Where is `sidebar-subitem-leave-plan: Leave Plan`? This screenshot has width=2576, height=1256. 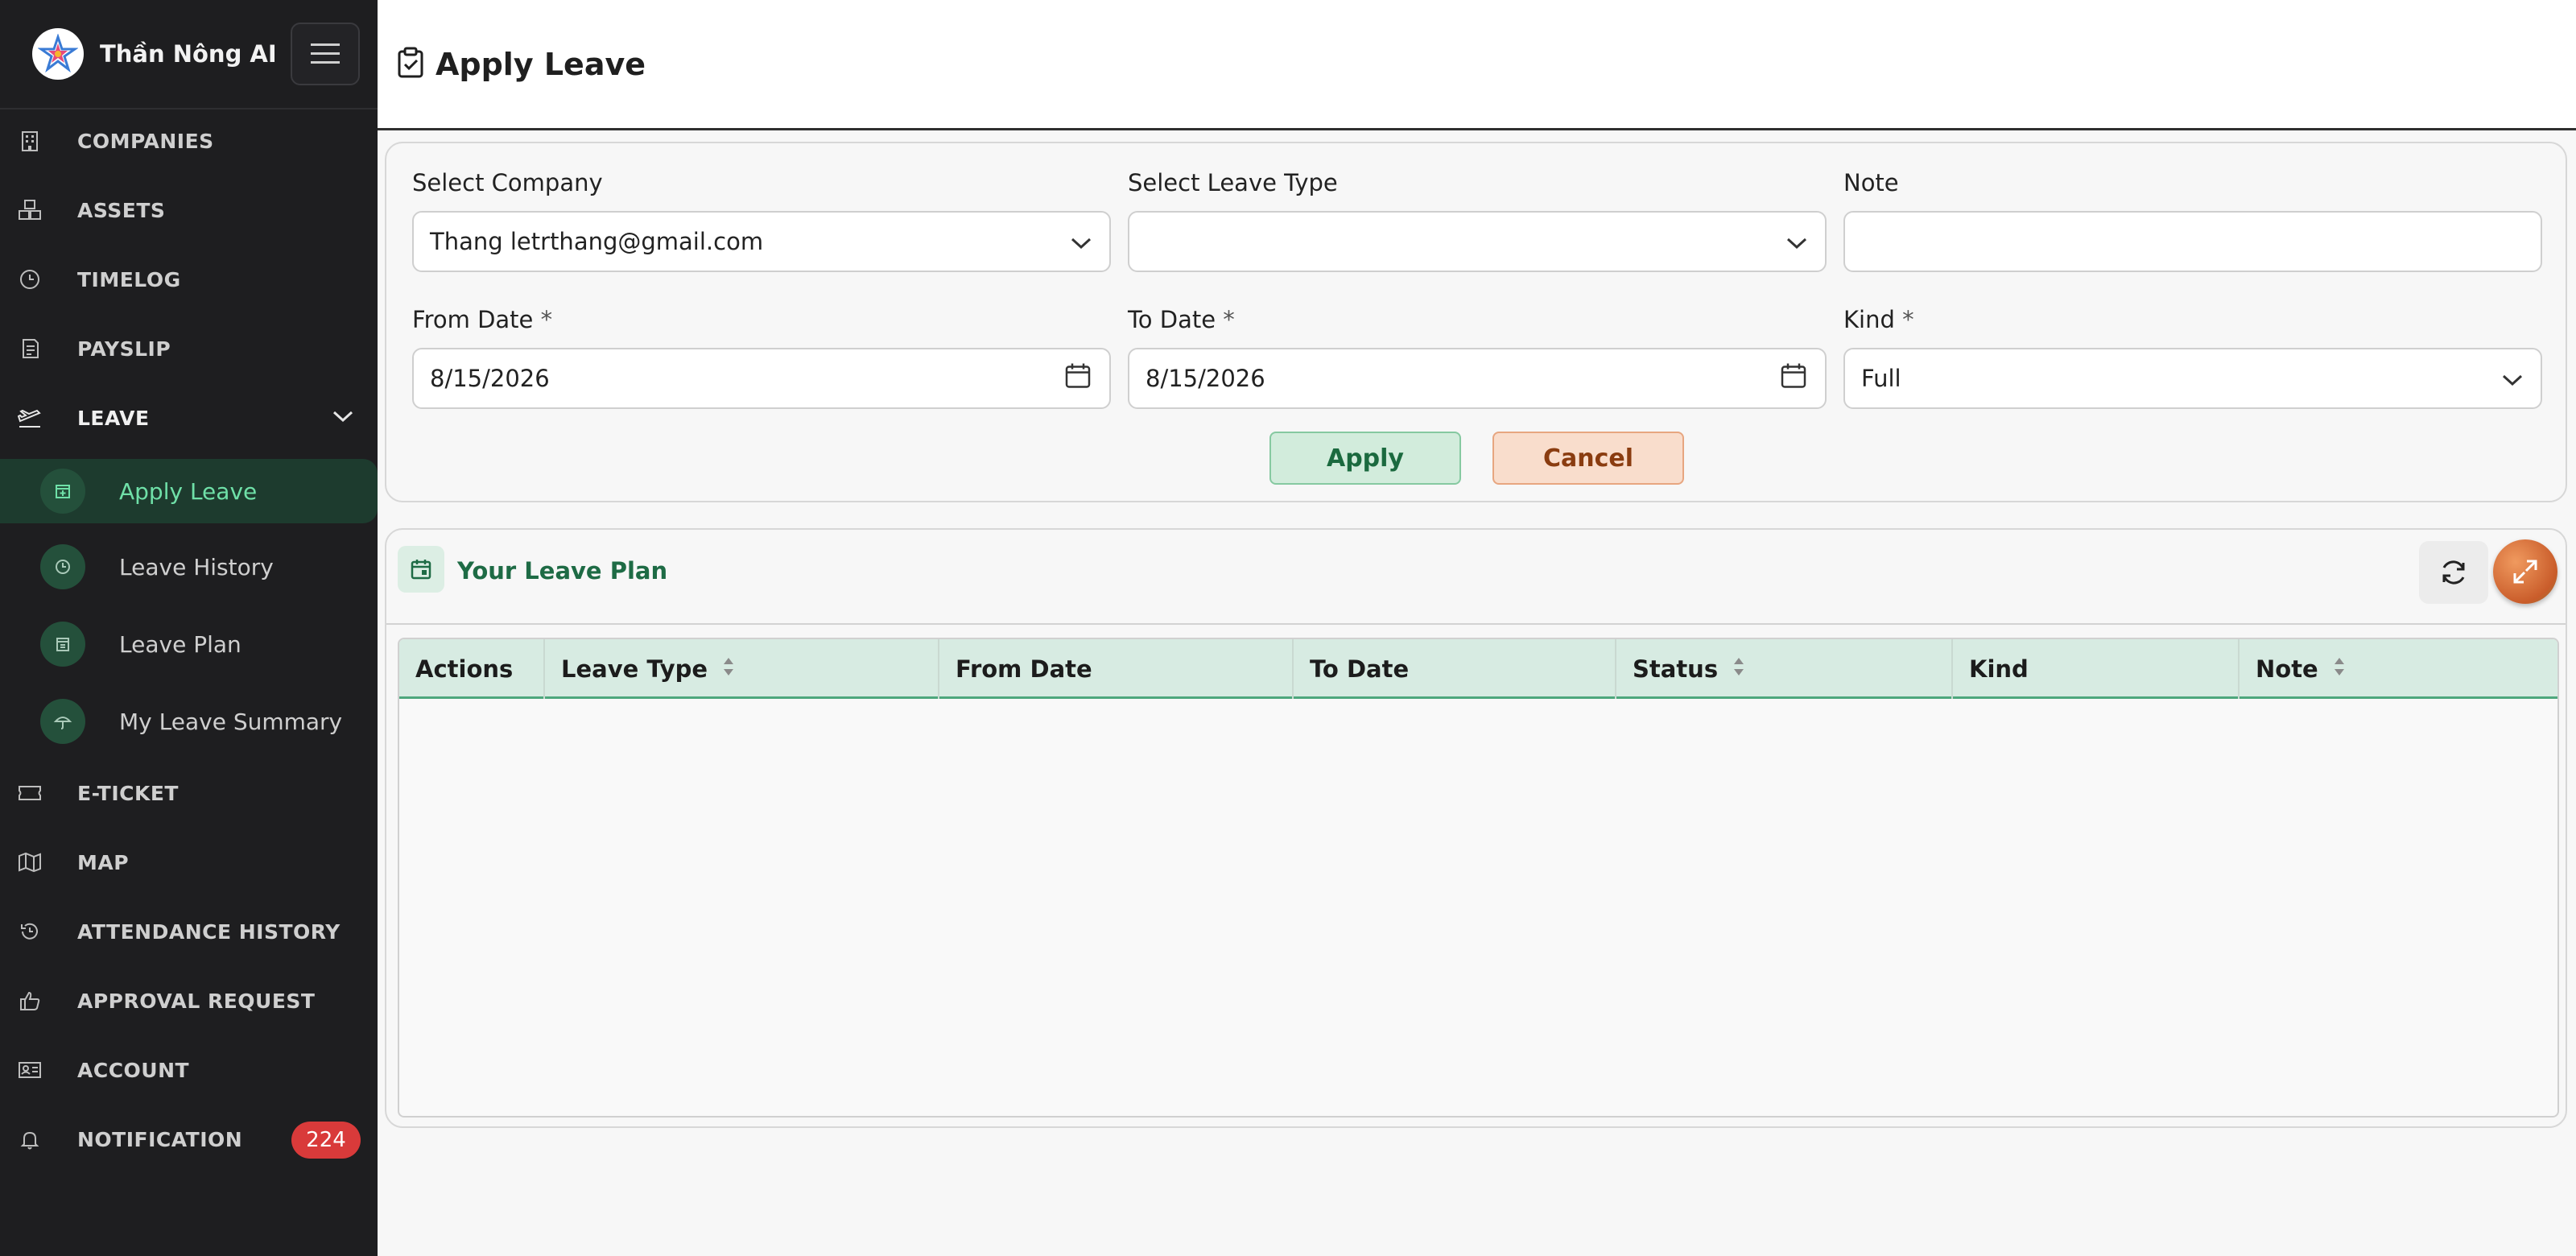 sidebar-subitem-leave-plan: Leave Plan is located at coordinates (189, 644).